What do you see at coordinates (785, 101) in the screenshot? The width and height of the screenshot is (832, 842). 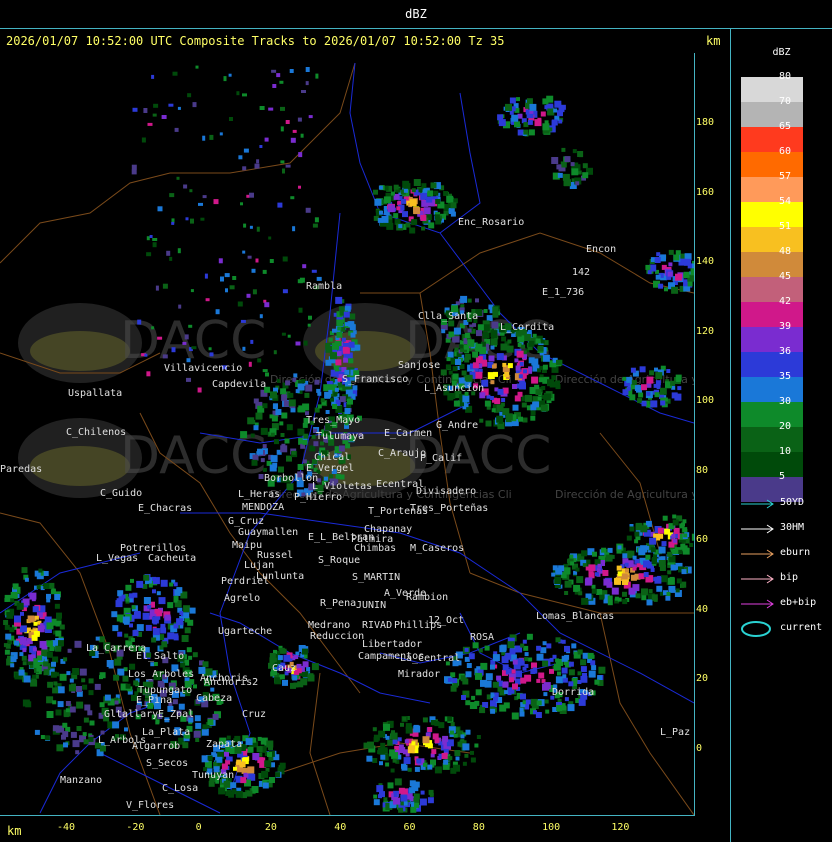 I see `legend-value: 70` at bounding box center [785, 101].